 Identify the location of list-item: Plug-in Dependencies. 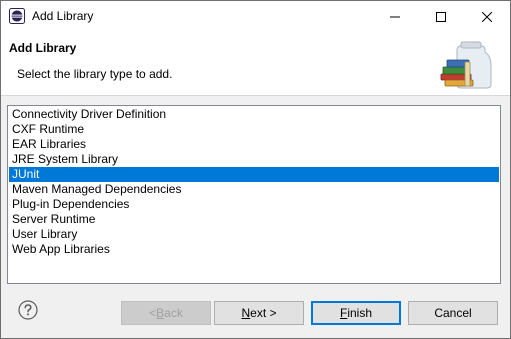
(254, 204).